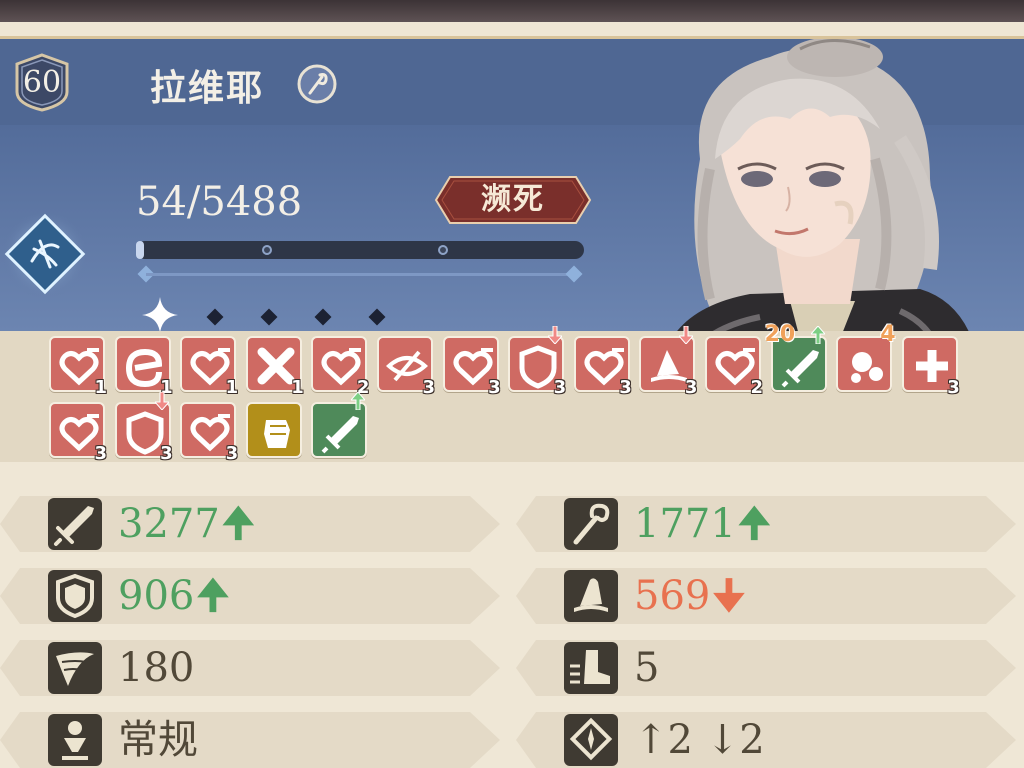  What do you see at coordinates (729, 596) in the screenshot?
I see `trend-down-arrow: 🠋` at bounding box center [729, 596].